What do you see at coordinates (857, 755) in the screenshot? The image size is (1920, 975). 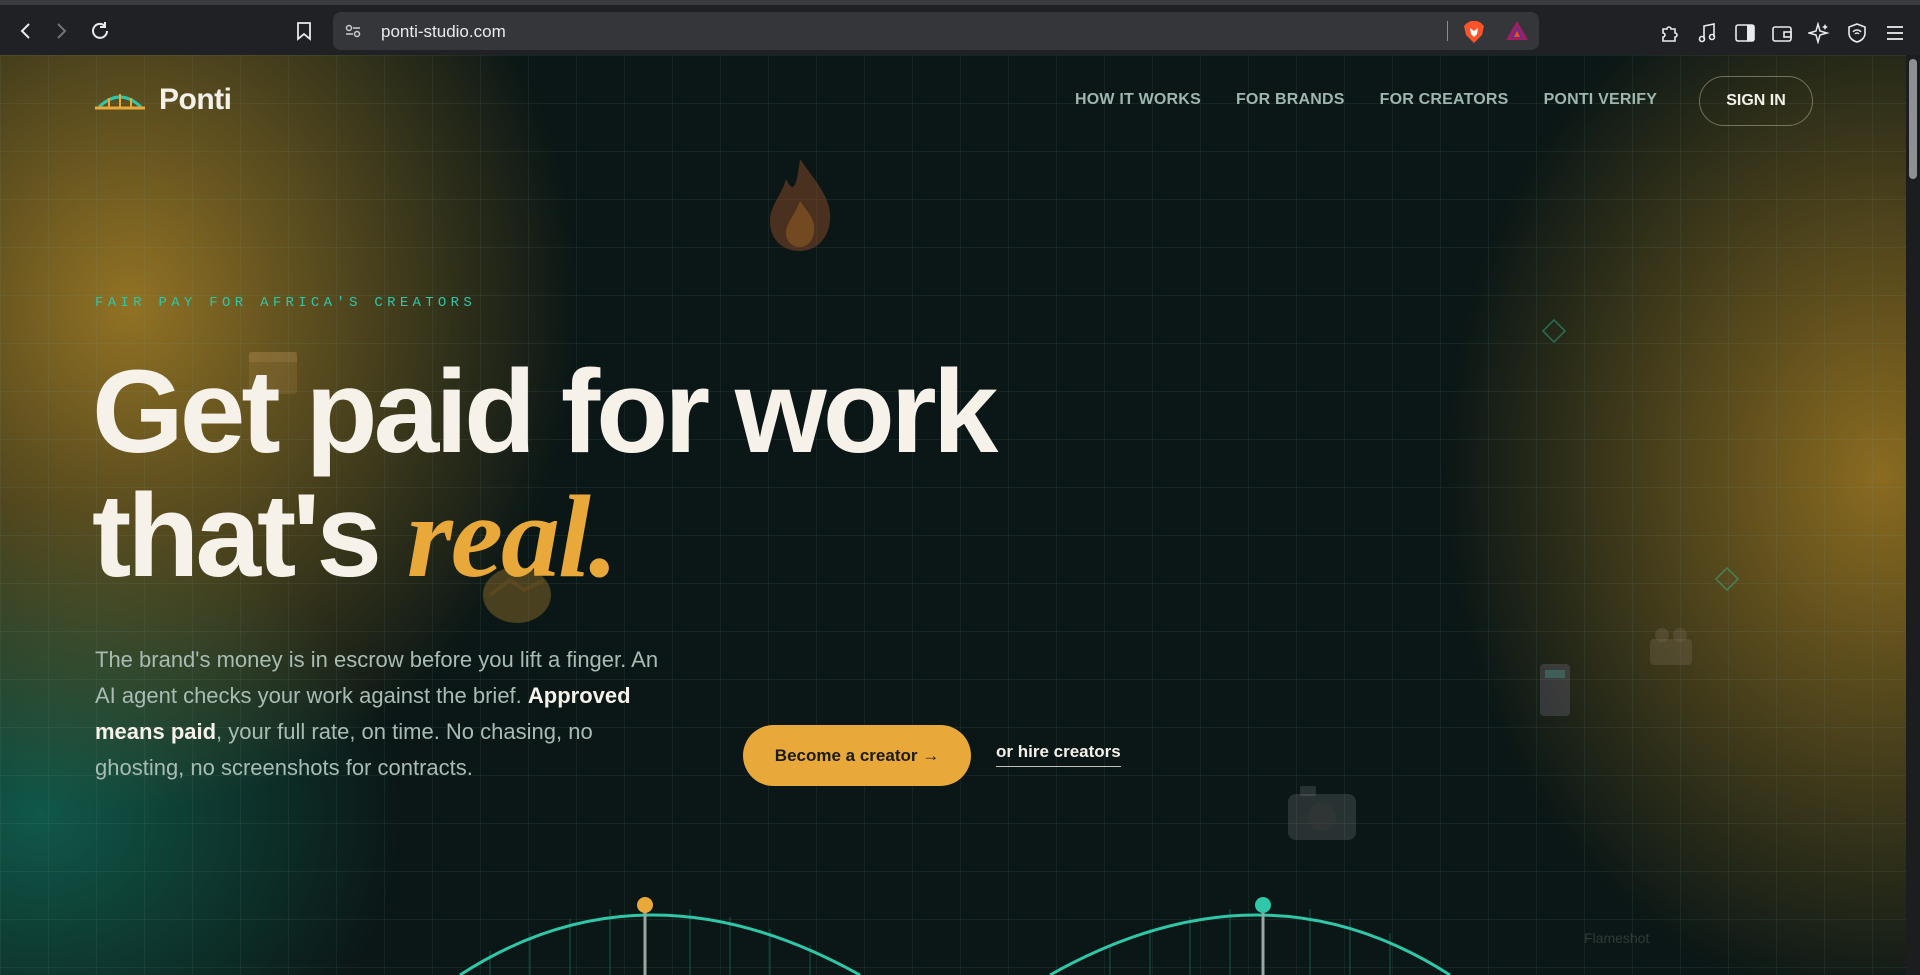 I see `become-creator-button: Become a creator →` at bounding box center [857, 755].